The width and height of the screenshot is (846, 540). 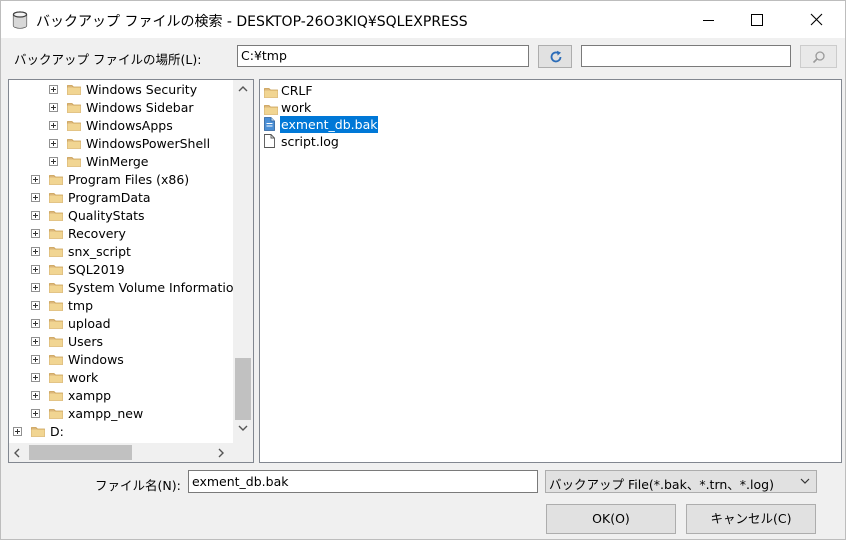 What do you see at coordinates (17, 453) in the screenshot?
I see `scroll-left-icon` at bounding box center [17, 453].